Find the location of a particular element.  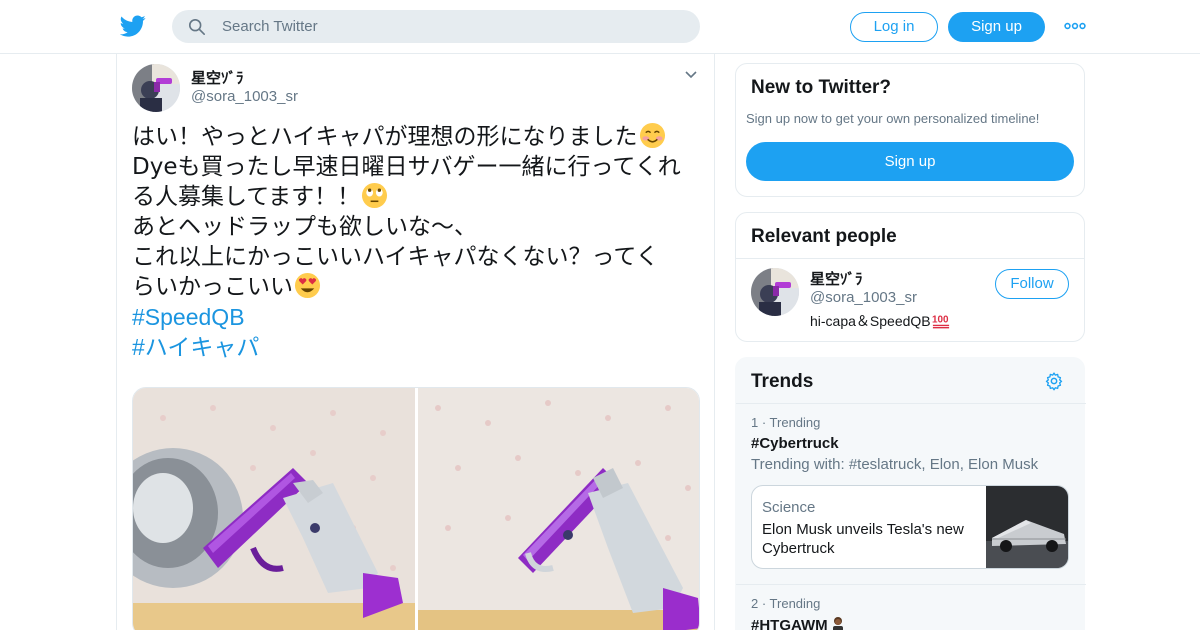

person-emoji-icon is located at coordinates (837, 623).